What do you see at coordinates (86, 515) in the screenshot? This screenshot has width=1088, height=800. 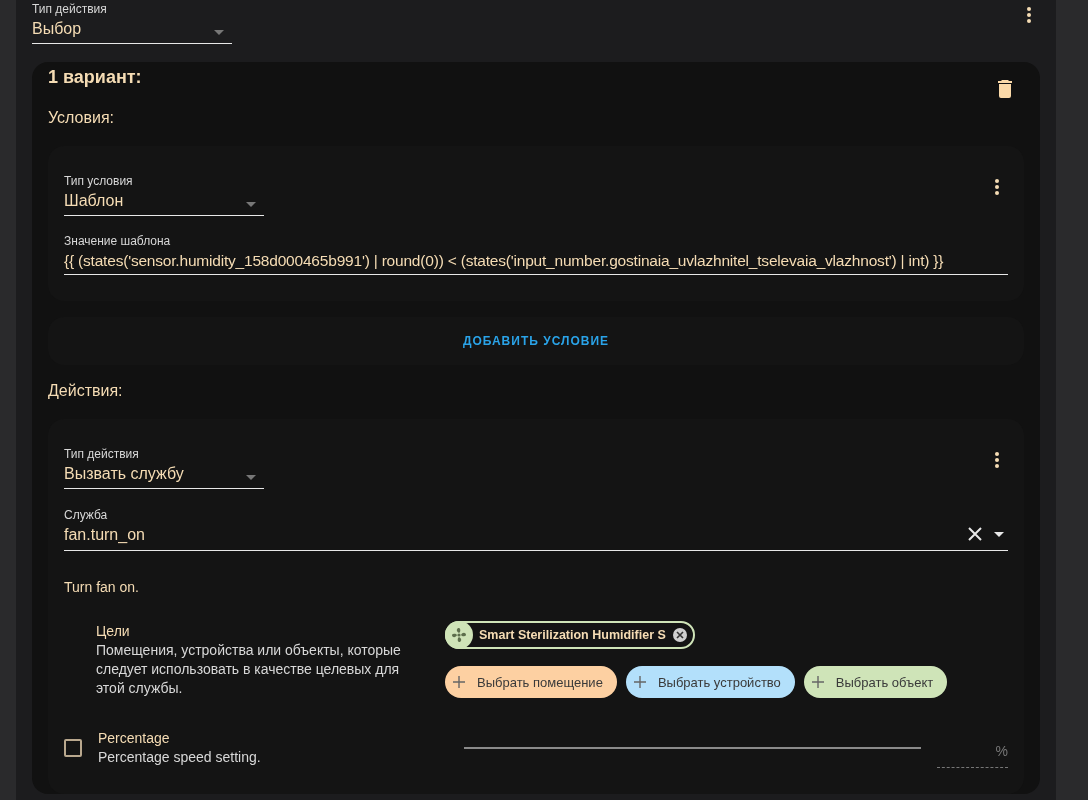 I see `field-label: Служба` at bounding box center [86, 515].